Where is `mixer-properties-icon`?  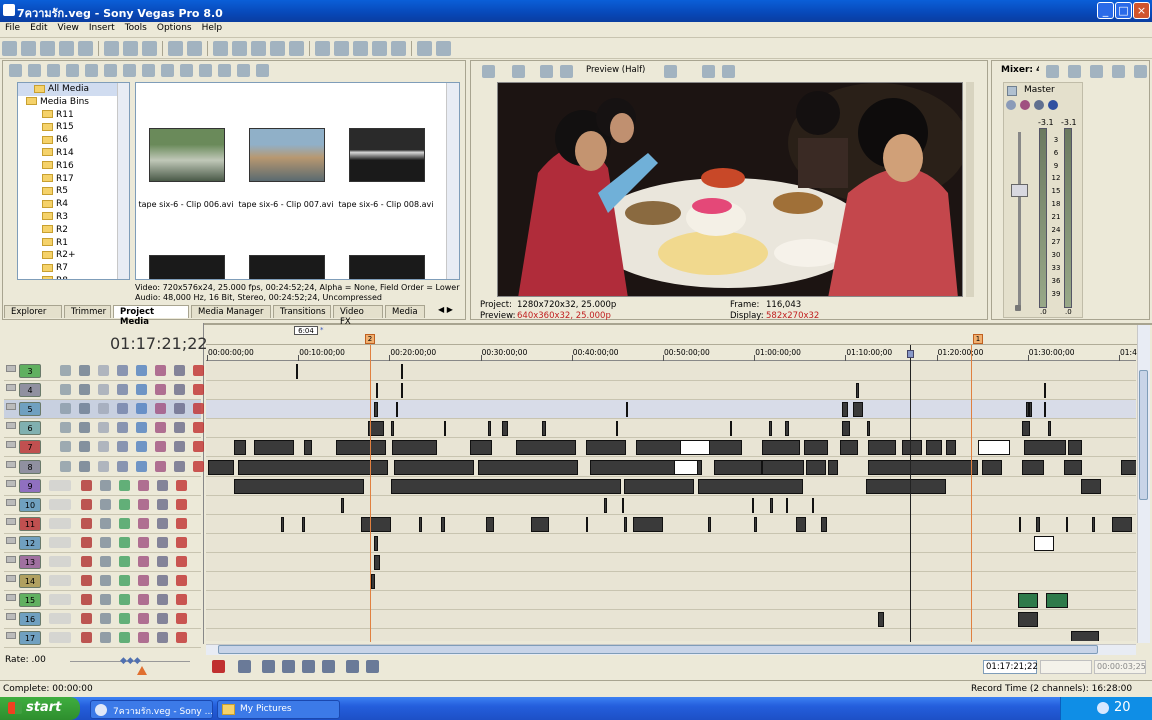
mixer-properties-icon is located at coordinates (1052, 71).